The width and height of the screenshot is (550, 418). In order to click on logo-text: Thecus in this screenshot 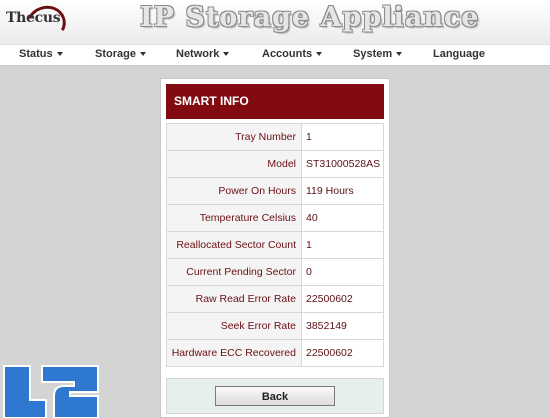, I will do `click(33, 18)`.